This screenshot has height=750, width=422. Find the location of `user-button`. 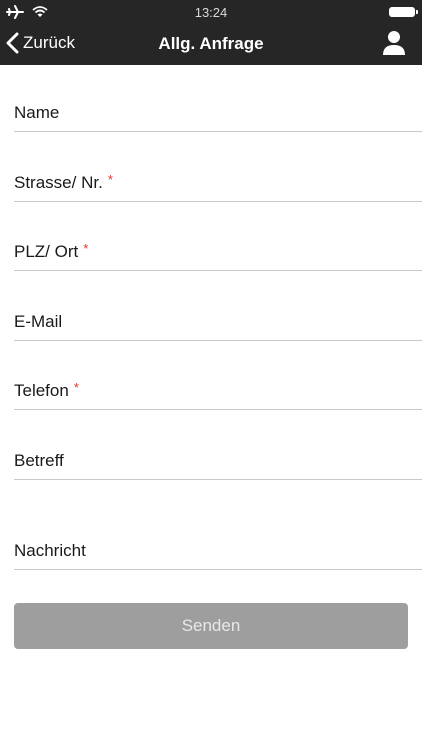

user-button is located at coordinates (394, 42).